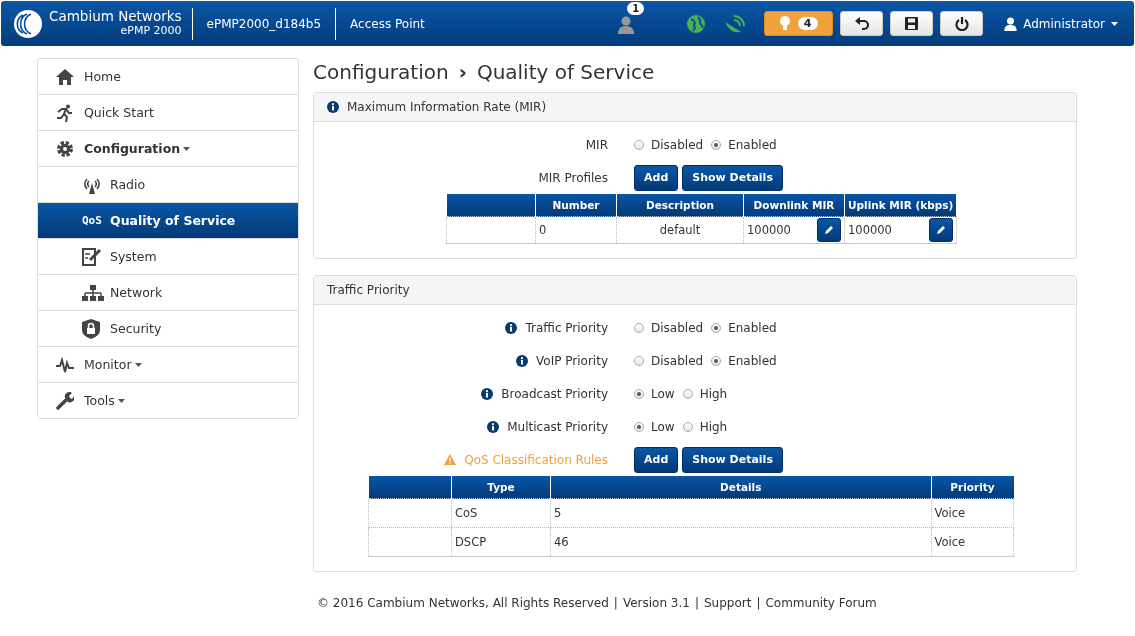 Image resolution: width=1135 pixels, height=636 pixels. Describe the element at coordinates (972, 487) in the screenshot. I see `column-header: Priority` at that location.